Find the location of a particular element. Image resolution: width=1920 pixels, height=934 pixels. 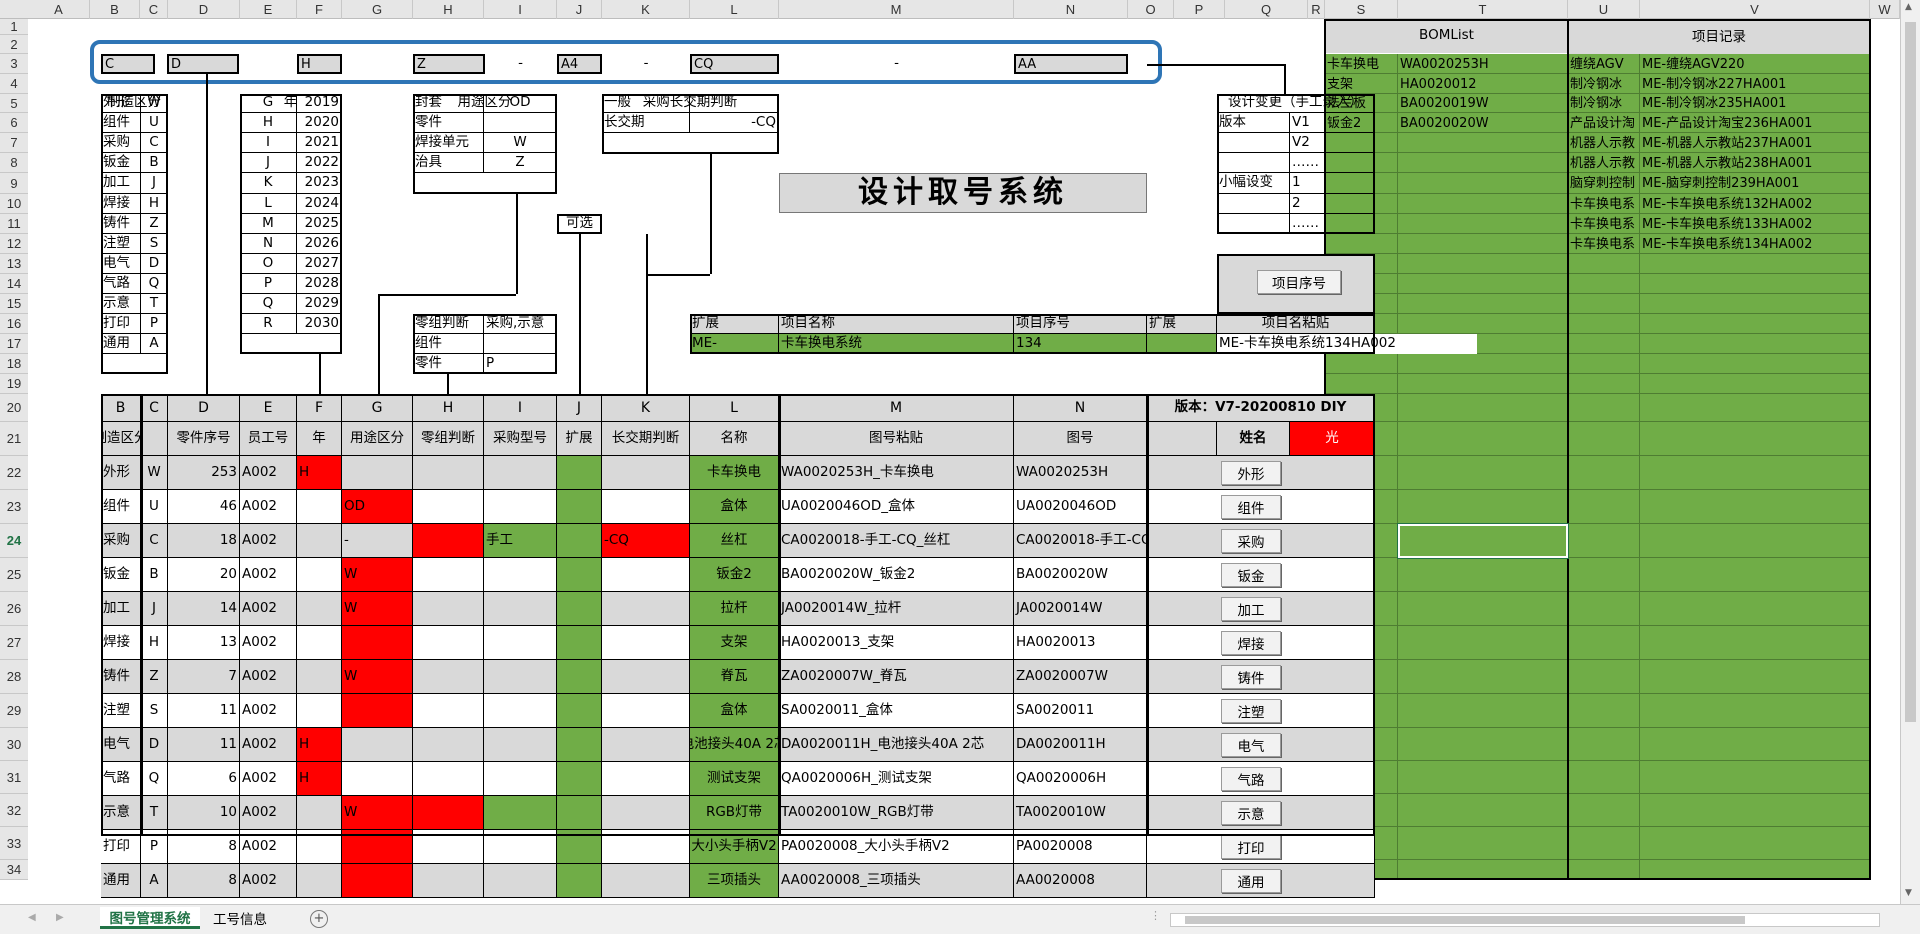

purpose-name: 焊接单元 is located at coordinates (448, 143).